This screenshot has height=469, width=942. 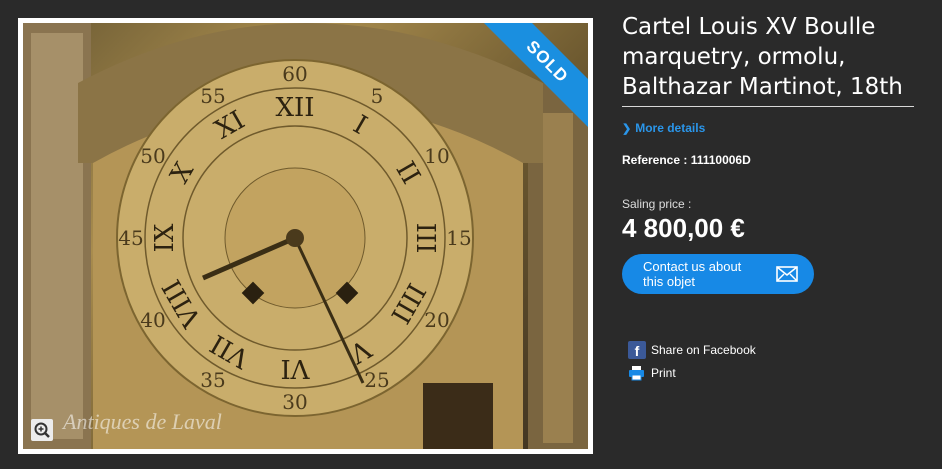 What do you see at coordinates (686, 160) in the screenshot?
I see `product-reference: Reference : 11110006D` at bounding box center [686, 160].